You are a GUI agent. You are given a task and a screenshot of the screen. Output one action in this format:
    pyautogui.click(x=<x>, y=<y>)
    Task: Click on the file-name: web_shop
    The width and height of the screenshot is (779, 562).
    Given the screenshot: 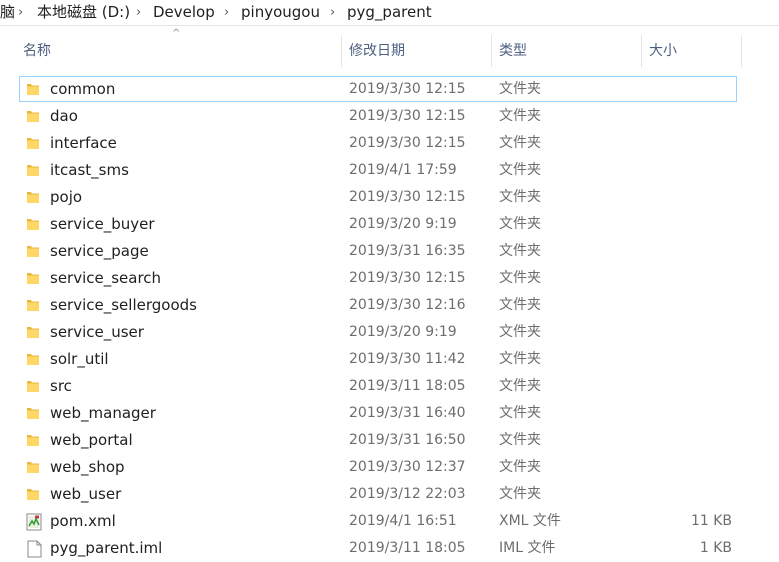 What is the action you would take?
    pyautogui.click(x=87, y=467)
    